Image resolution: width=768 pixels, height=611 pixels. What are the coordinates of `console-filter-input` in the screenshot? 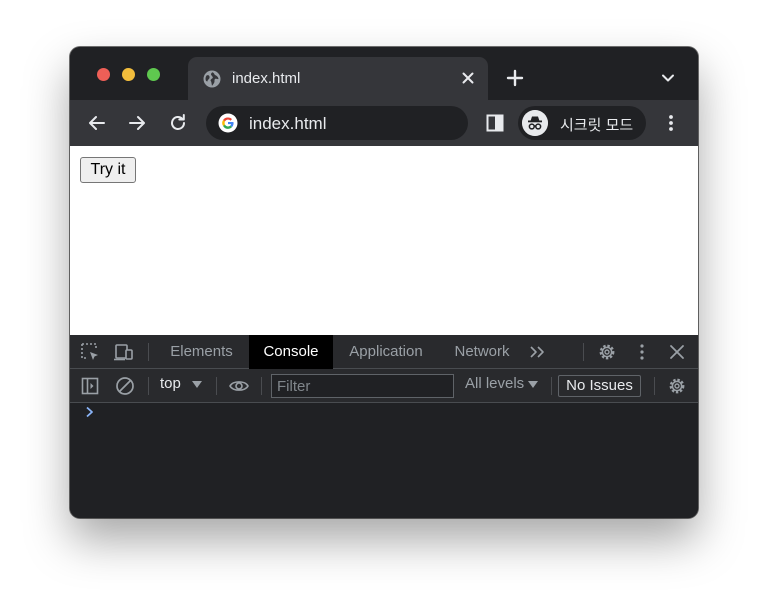 It's located at (362, 386).